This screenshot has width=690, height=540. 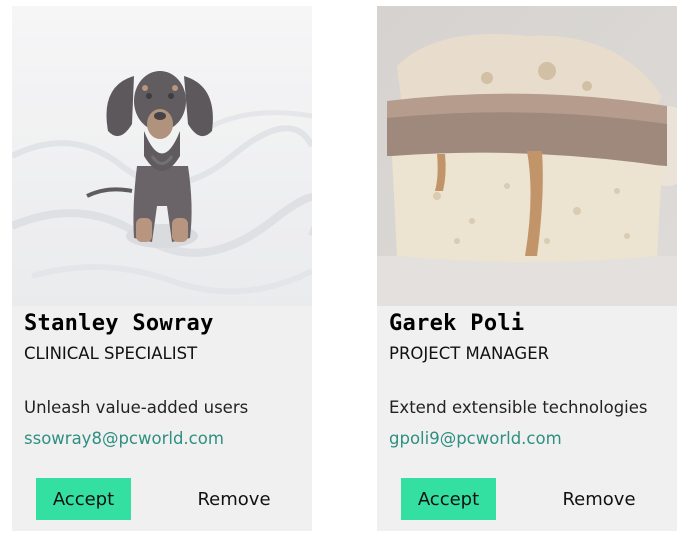 I want to click on email-link: ssowray8@pcworld.com, so click(x=124, y=438).